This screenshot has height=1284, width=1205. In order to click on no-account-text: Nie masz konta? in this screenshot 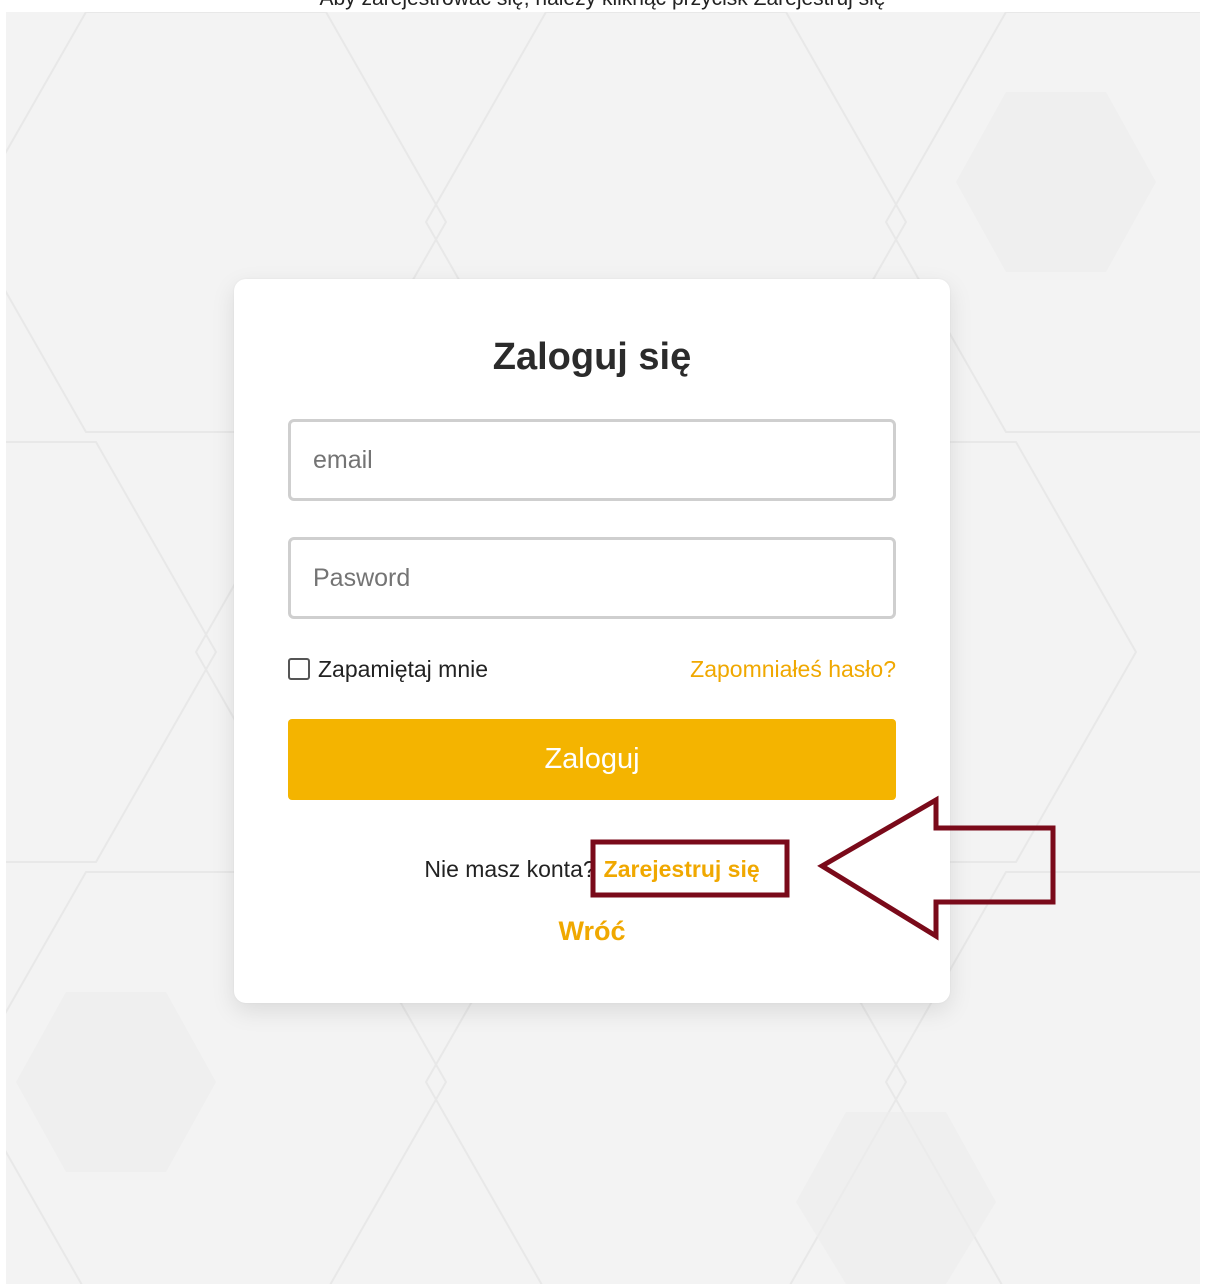, I will do `click(510, 869)`.